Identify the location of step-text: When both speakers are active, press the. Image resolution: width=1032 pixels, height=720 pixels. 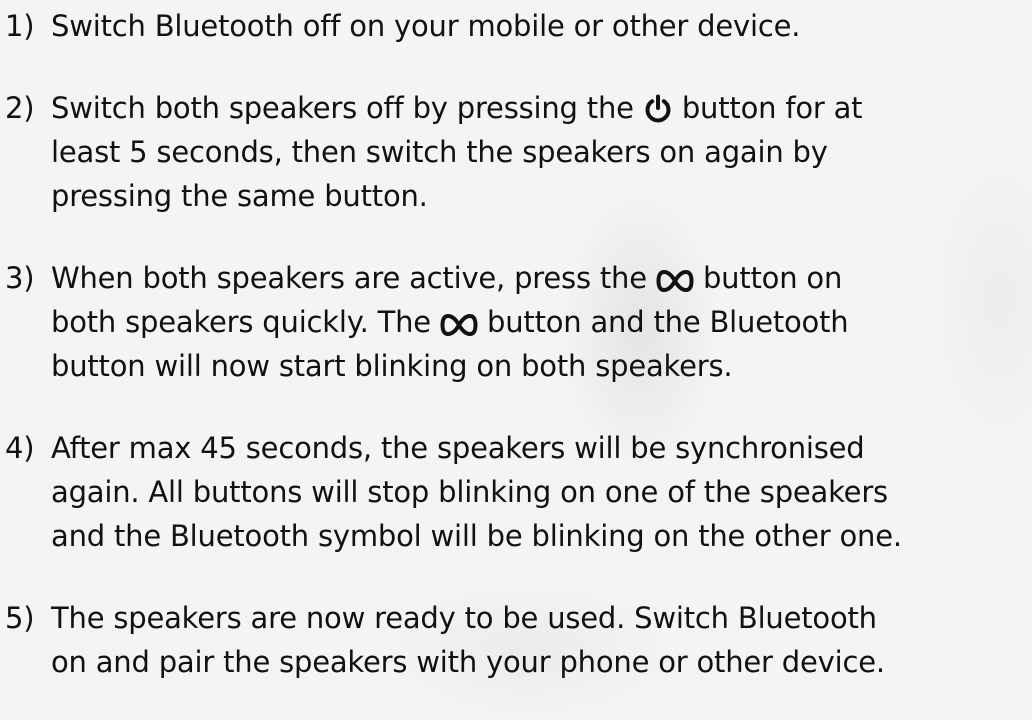
(349, 278).